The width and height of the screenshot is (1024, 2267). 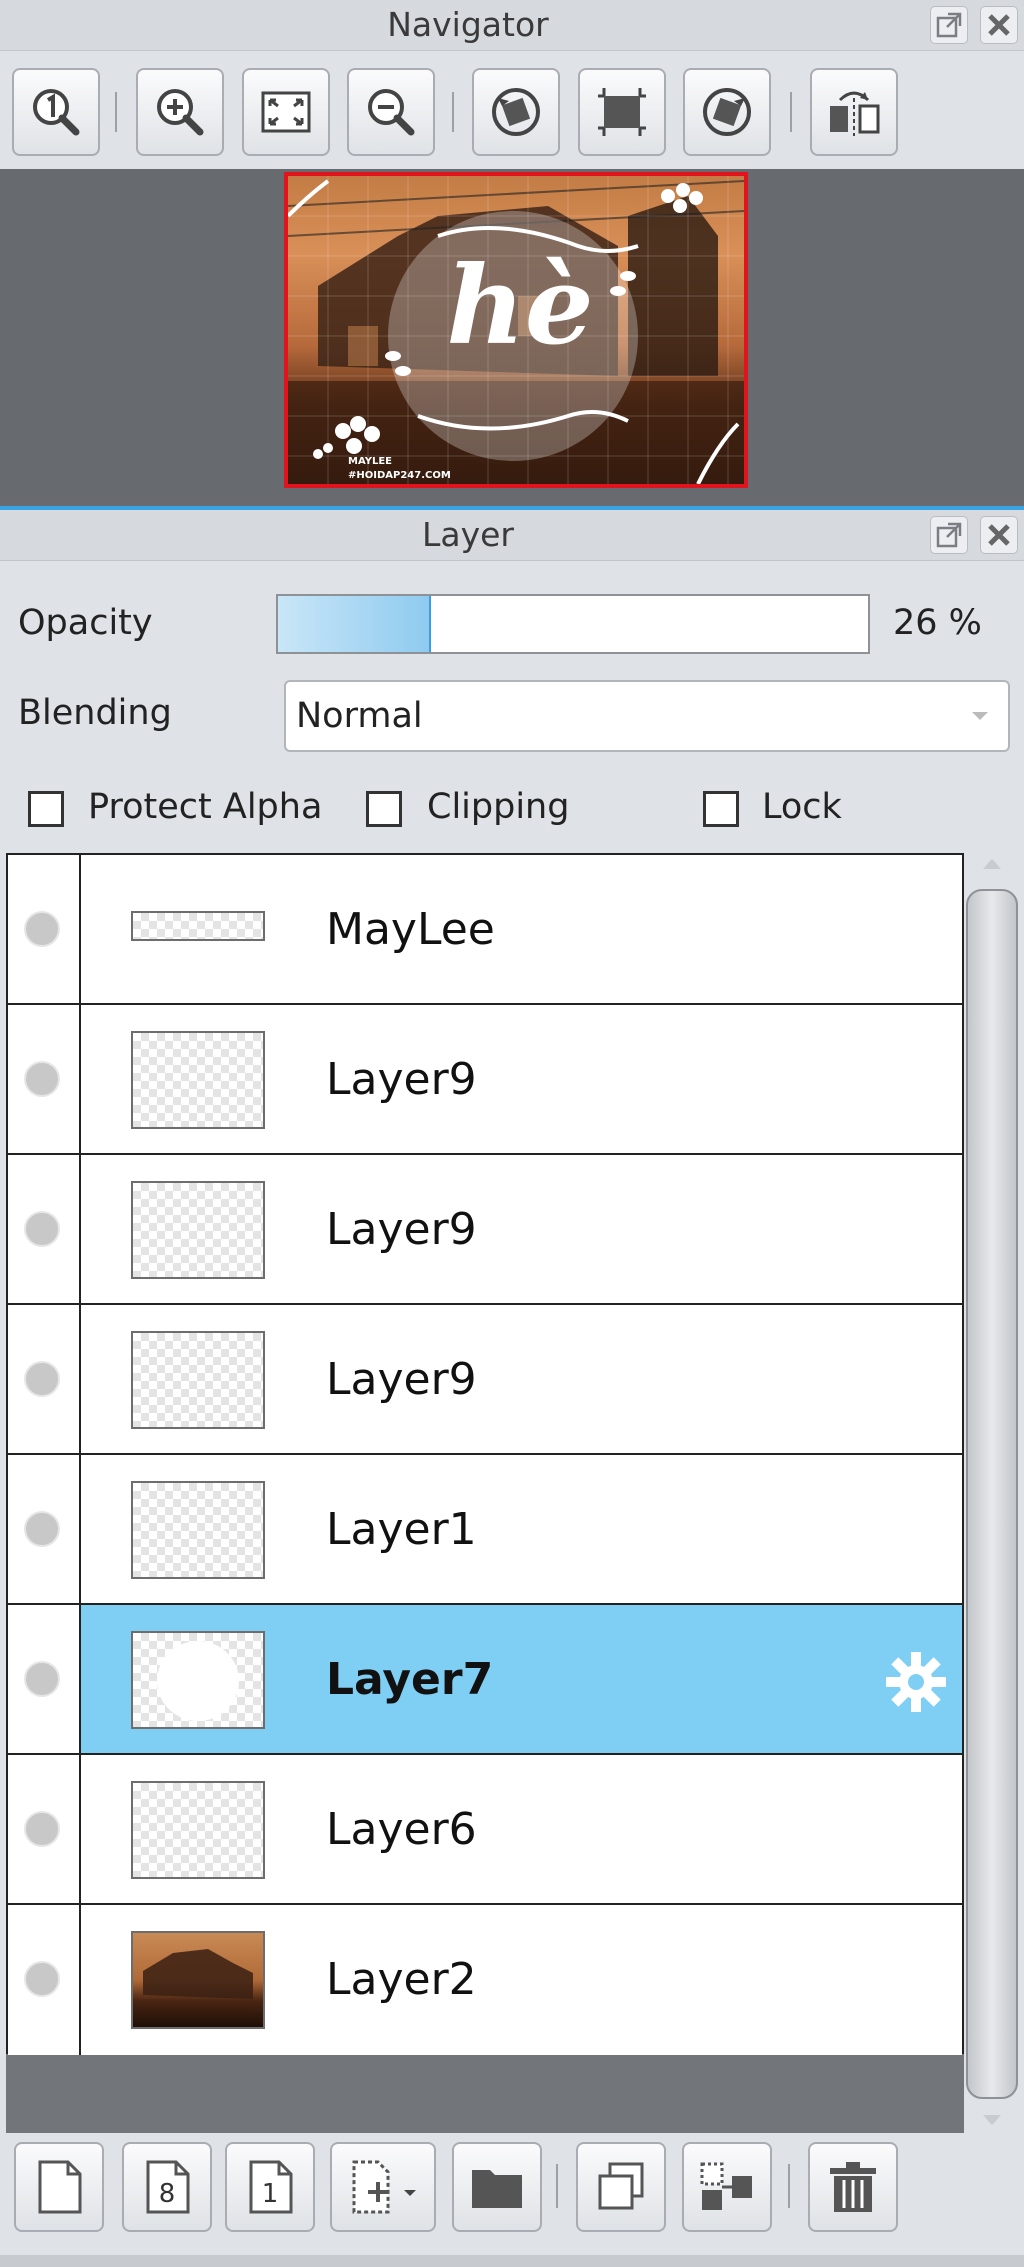 I want to click on layer-row: MayLee, so click(x=485, y=930).